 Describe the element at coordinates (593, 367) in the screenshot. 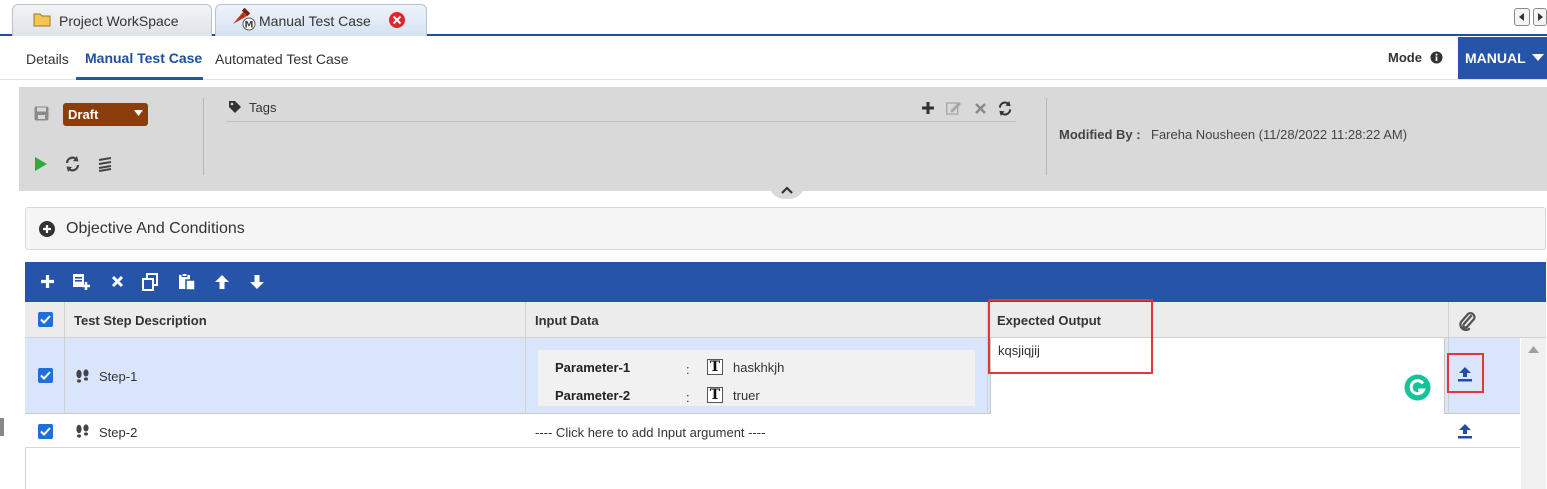

I see `parameter-name: Parameter-1` at that location.